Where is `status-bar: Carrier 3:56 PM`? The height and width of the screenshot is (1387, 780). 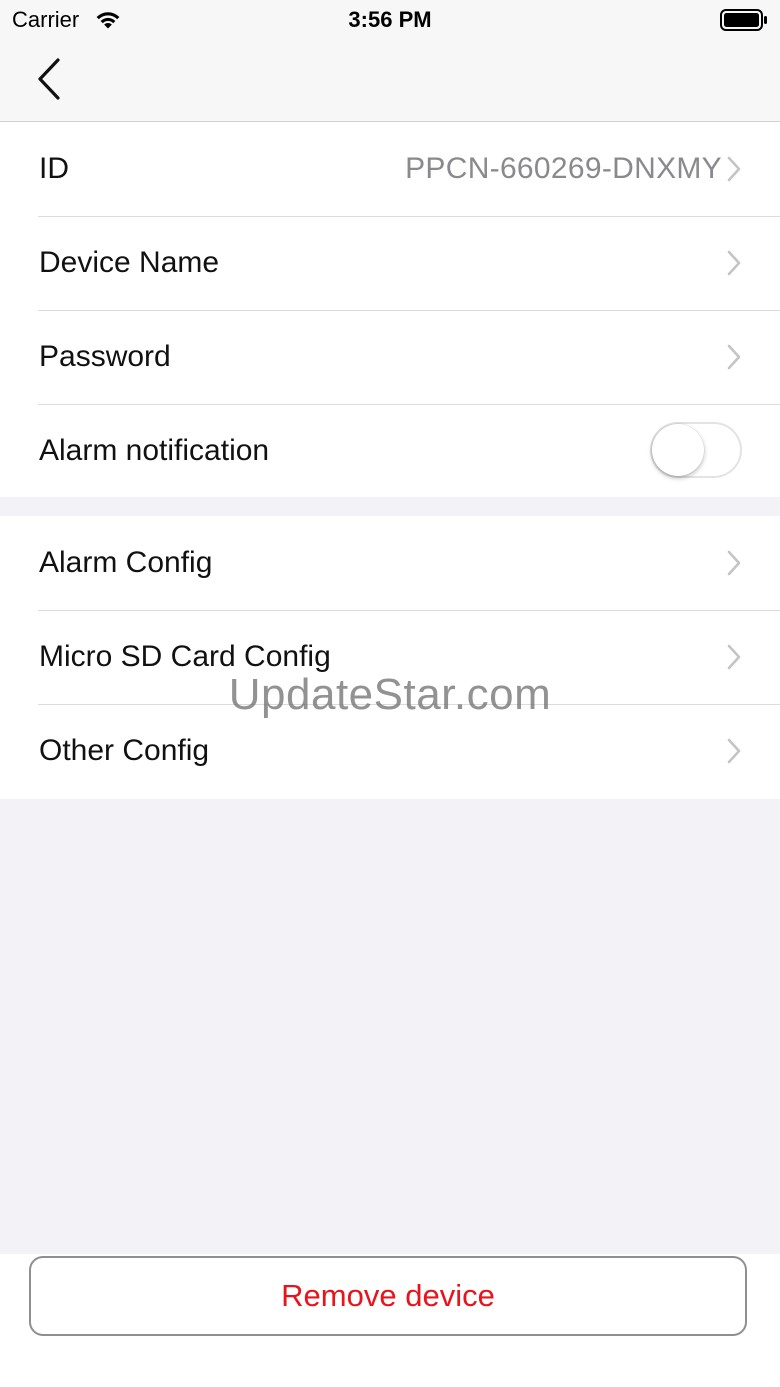 status-bar: Carrier 3:56 PM is located at coordinates (390, 20).